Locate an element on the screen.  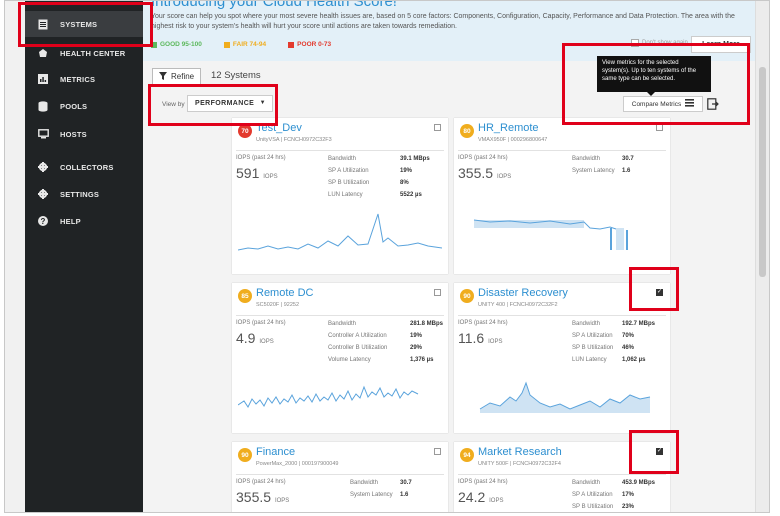
iops-number: 355.5 is located at coordinates (254, 497).